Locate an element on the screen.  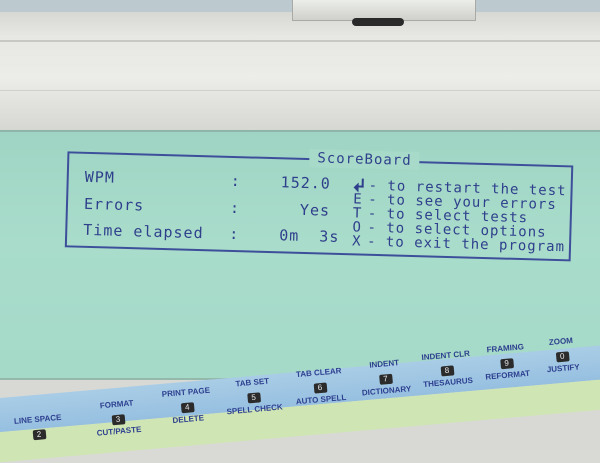
bezel-seam-lower is located at coordinates (300, 90).